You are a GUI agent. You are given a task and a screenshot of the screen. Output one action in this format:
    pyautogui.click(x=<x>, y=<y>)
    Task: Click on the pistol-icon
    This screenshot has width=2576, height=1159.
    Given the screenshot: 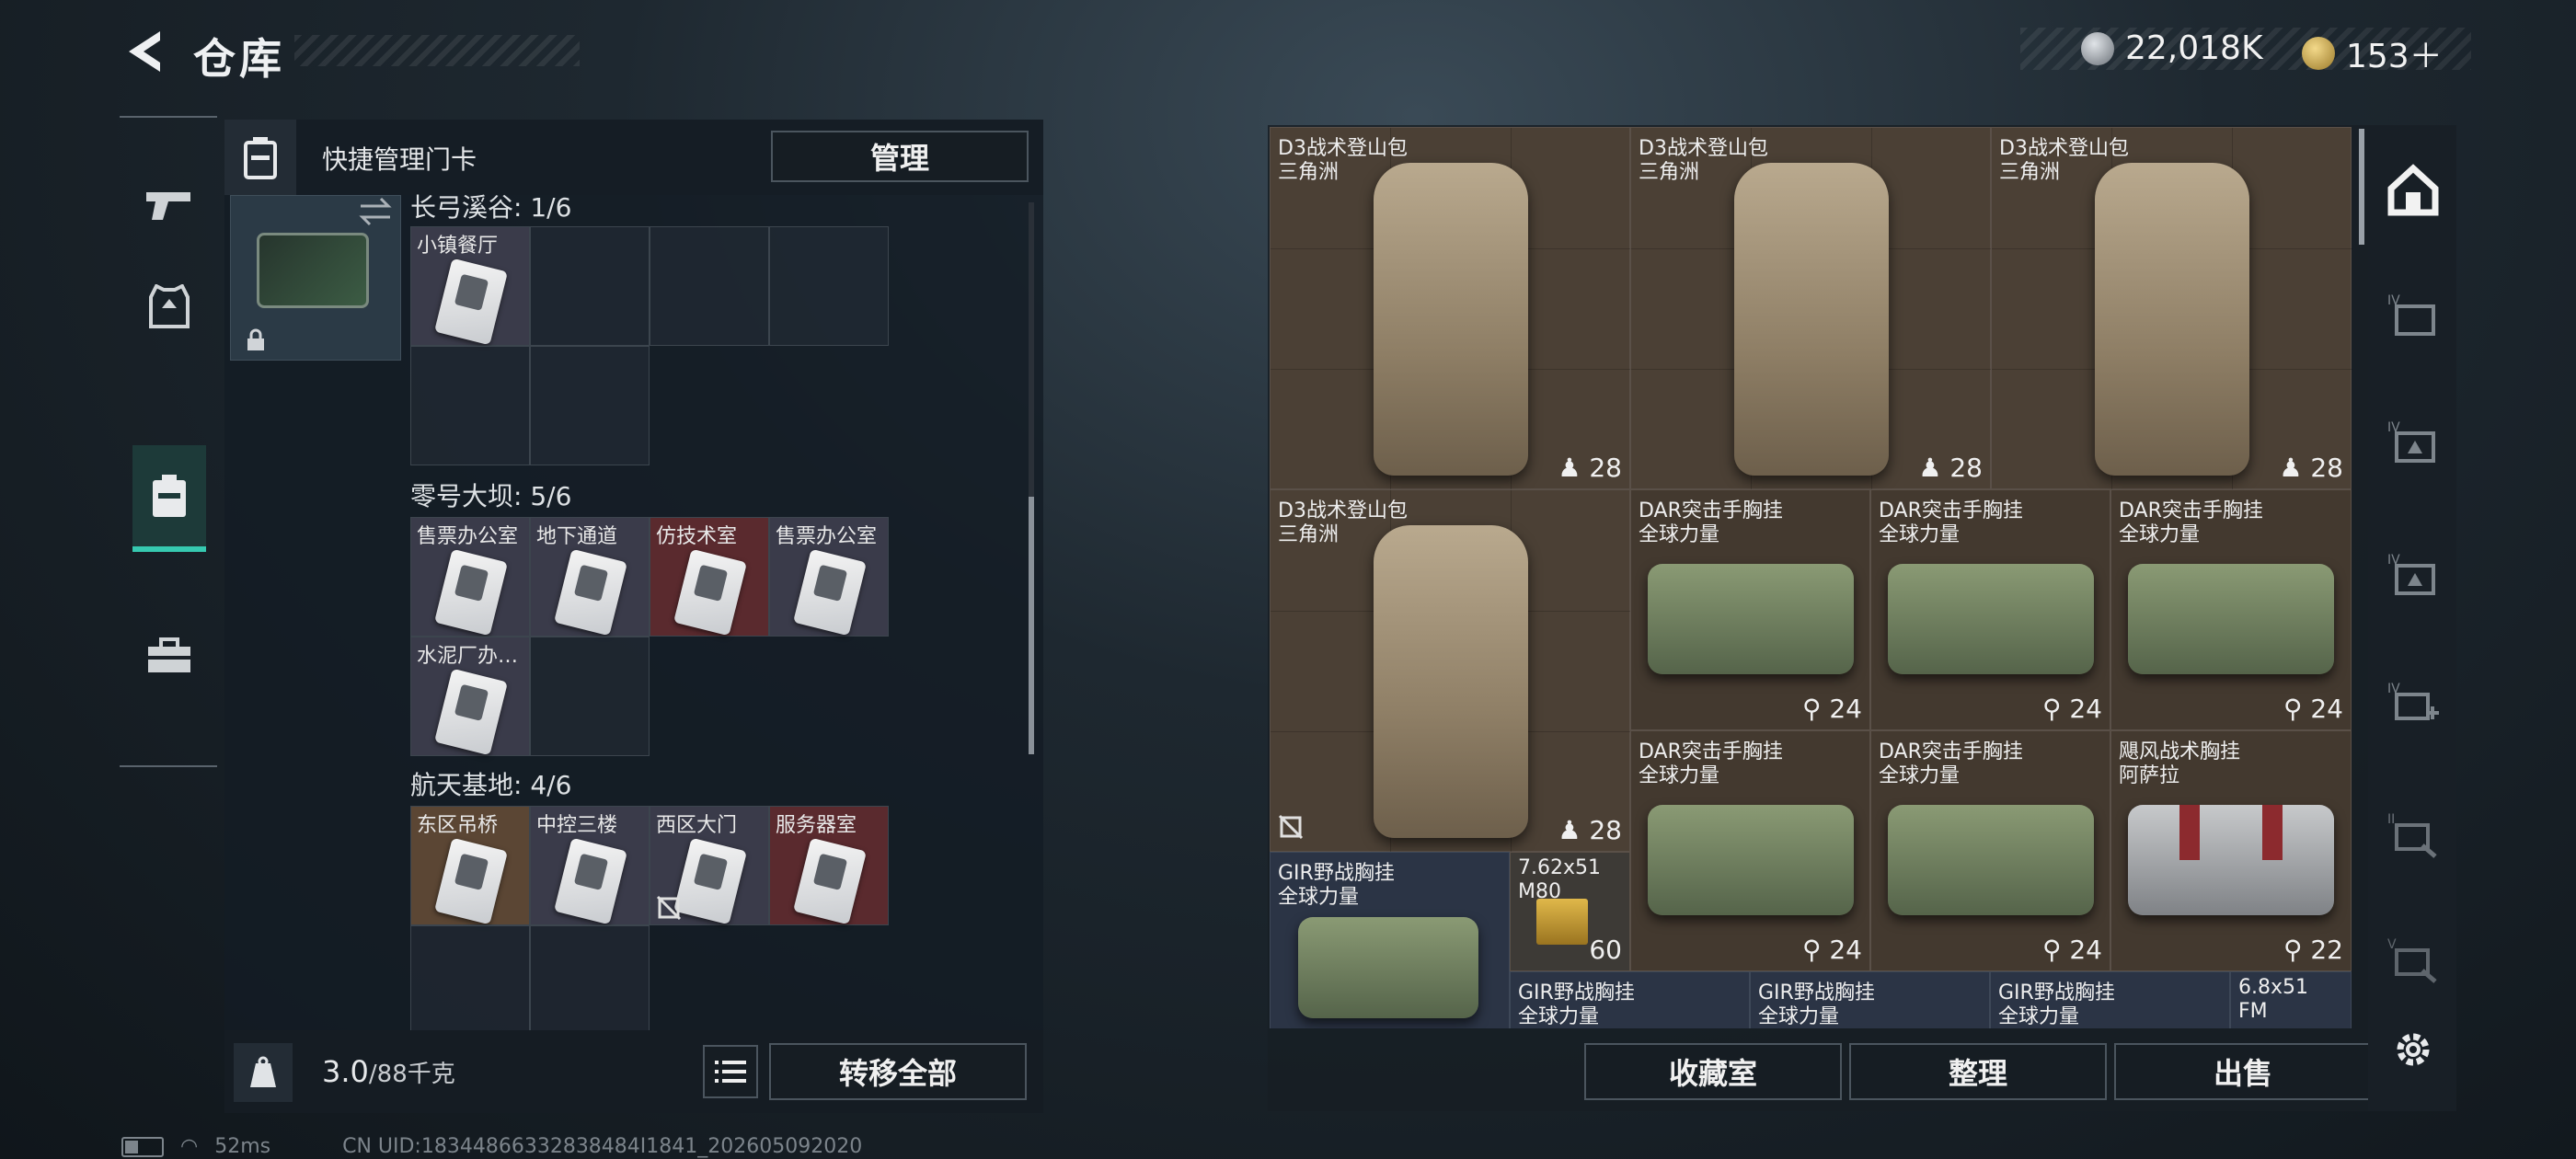 What is the action you would take?
    pyautogui.click(x=168, y=206)
    